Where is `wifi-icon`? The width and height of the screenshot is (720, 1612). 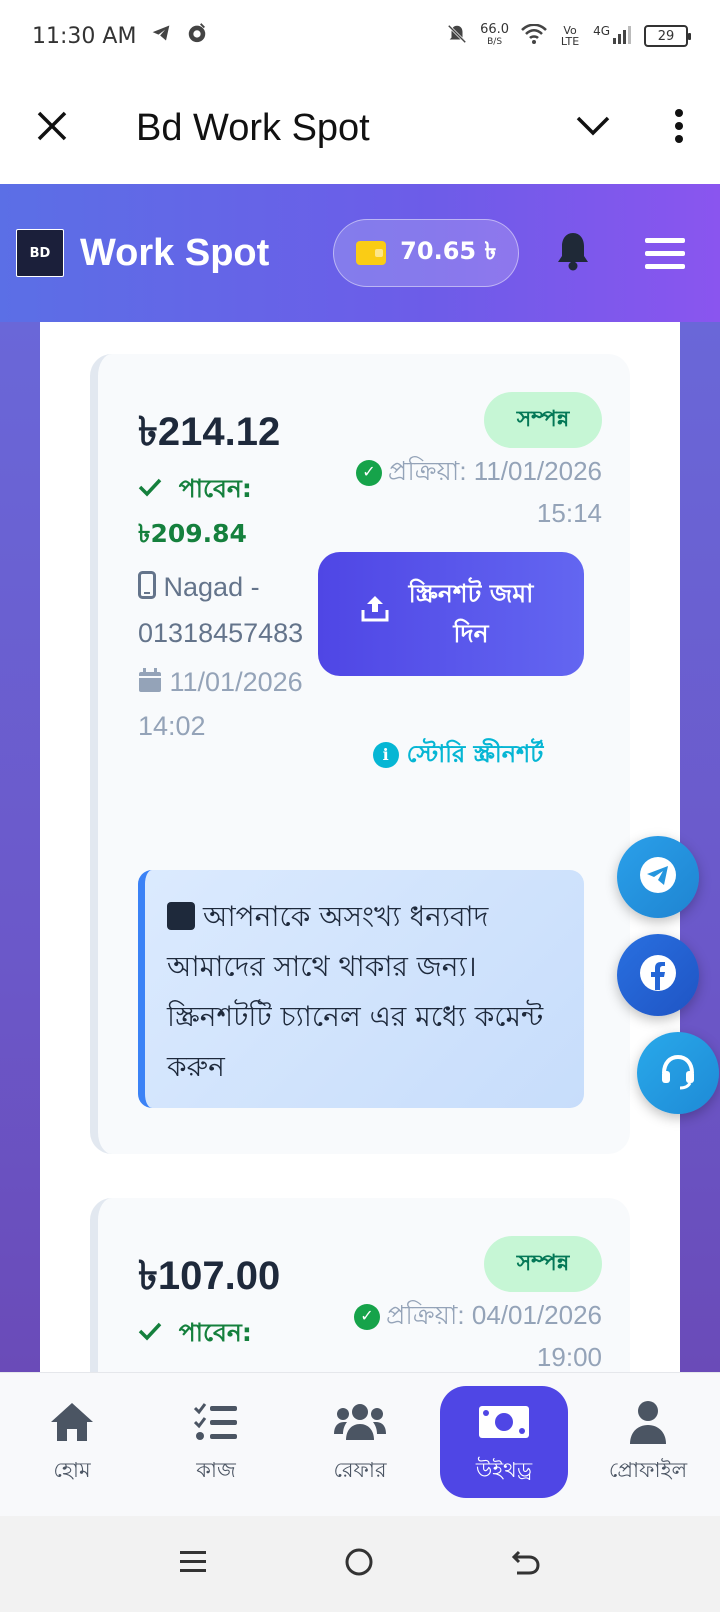 wifi-icon is located at coordinates (534, 35).